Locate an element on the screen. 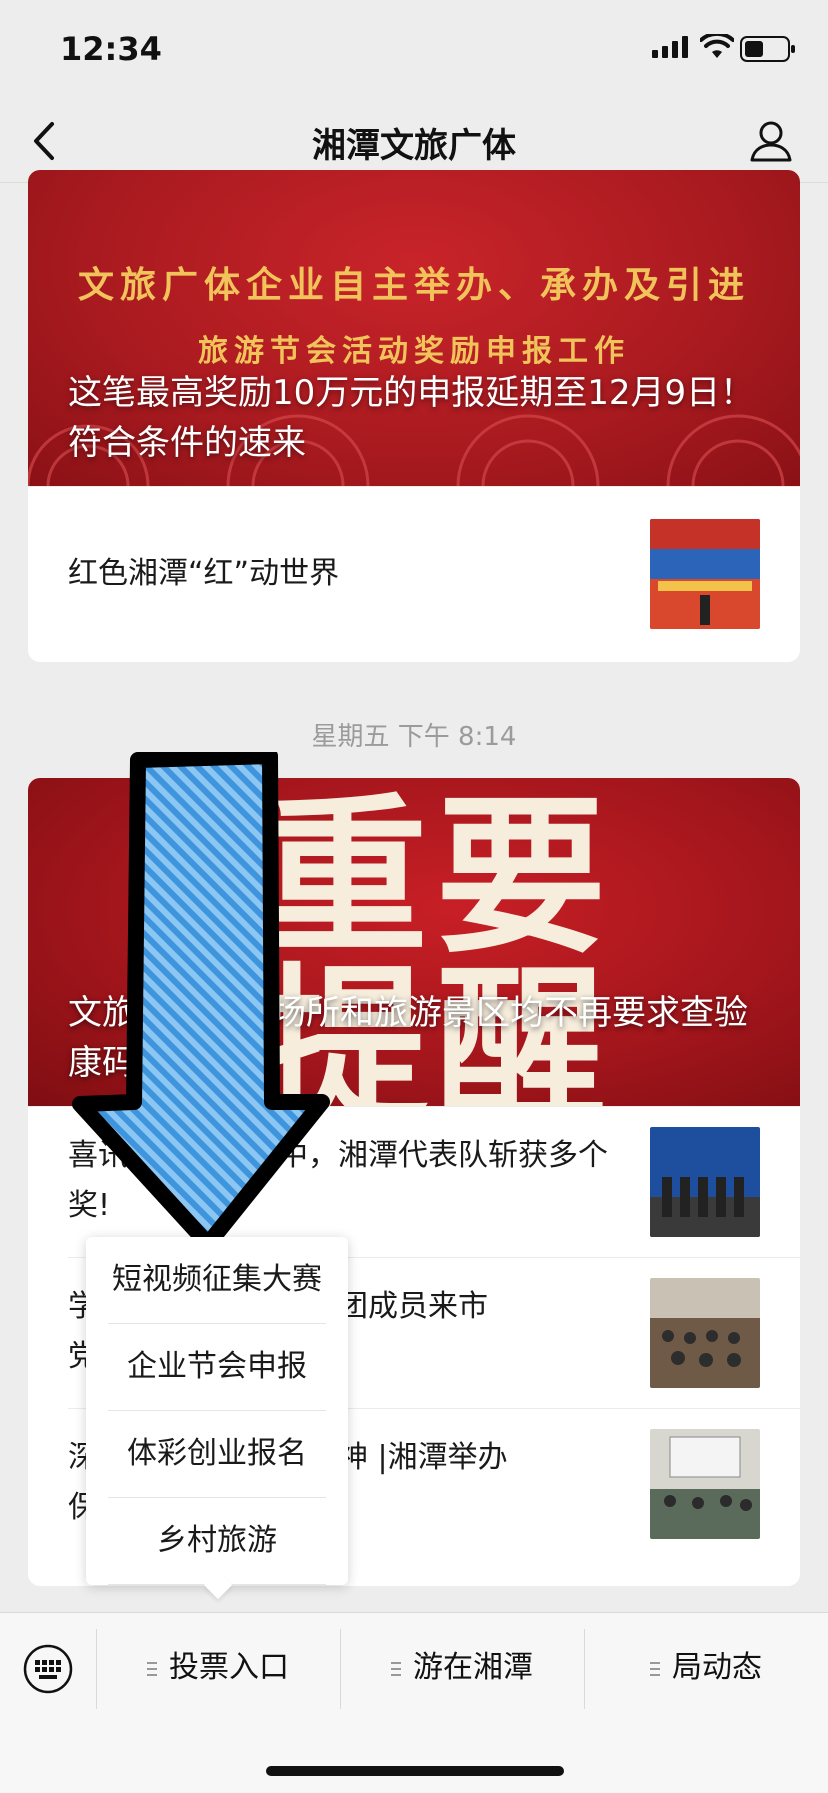  battery-icon is located at coordinates (767, 49).